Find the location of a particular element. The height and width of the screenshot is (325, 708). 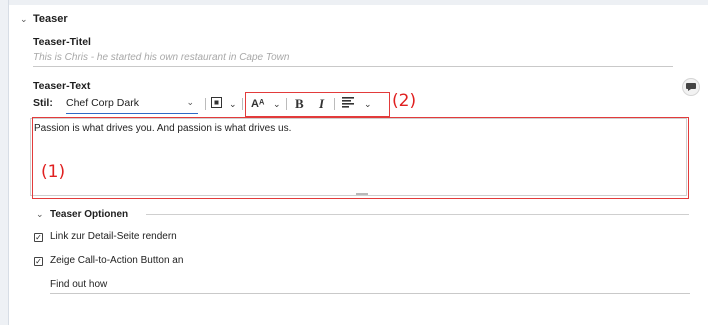

block-format-chevron-icon: ⌄ is located at coordinates (233, 104).